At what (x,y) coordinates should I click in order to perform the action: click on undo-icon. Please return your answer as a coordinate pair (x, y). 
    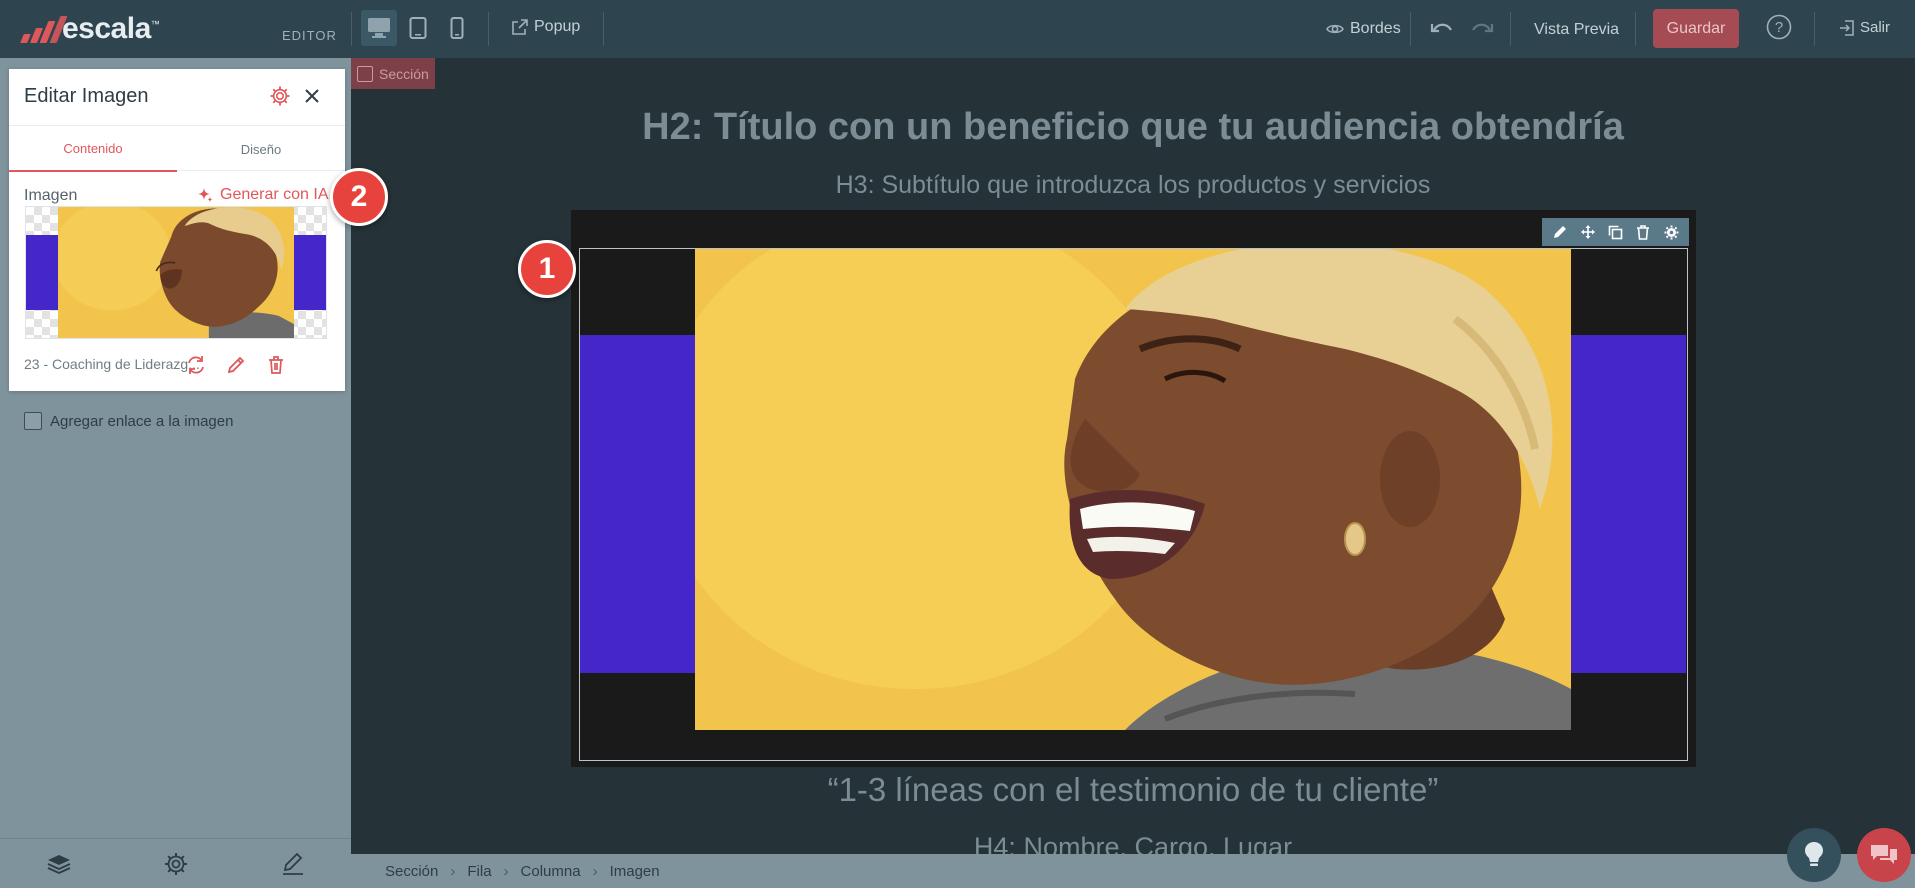
    Looking at the image, I should click on (1441, 28).